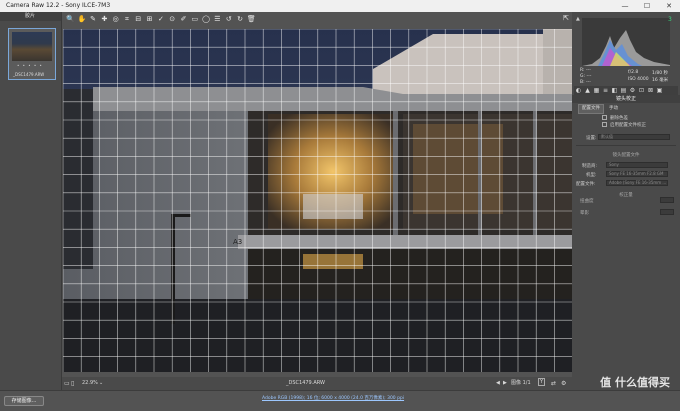 The image size is (680, 411). Describe the element at coordinates (228, 19) in the screenshot. I see `rotate-ccw-icon: ↺` at that location.